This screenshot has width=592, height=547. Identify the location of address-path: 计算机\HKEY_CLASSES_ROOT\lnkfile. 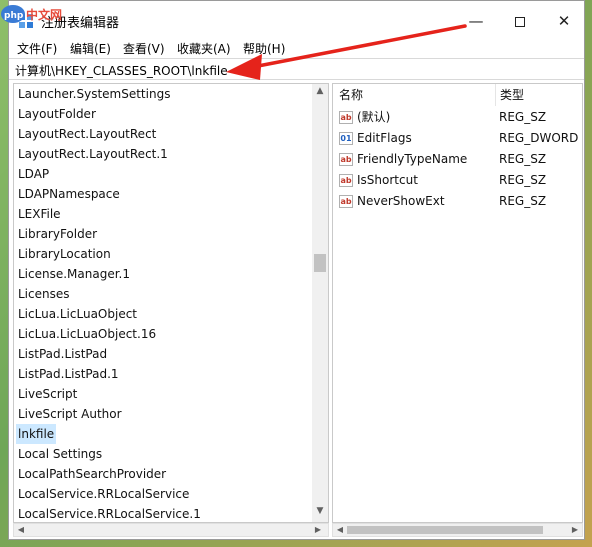
(121, 70).